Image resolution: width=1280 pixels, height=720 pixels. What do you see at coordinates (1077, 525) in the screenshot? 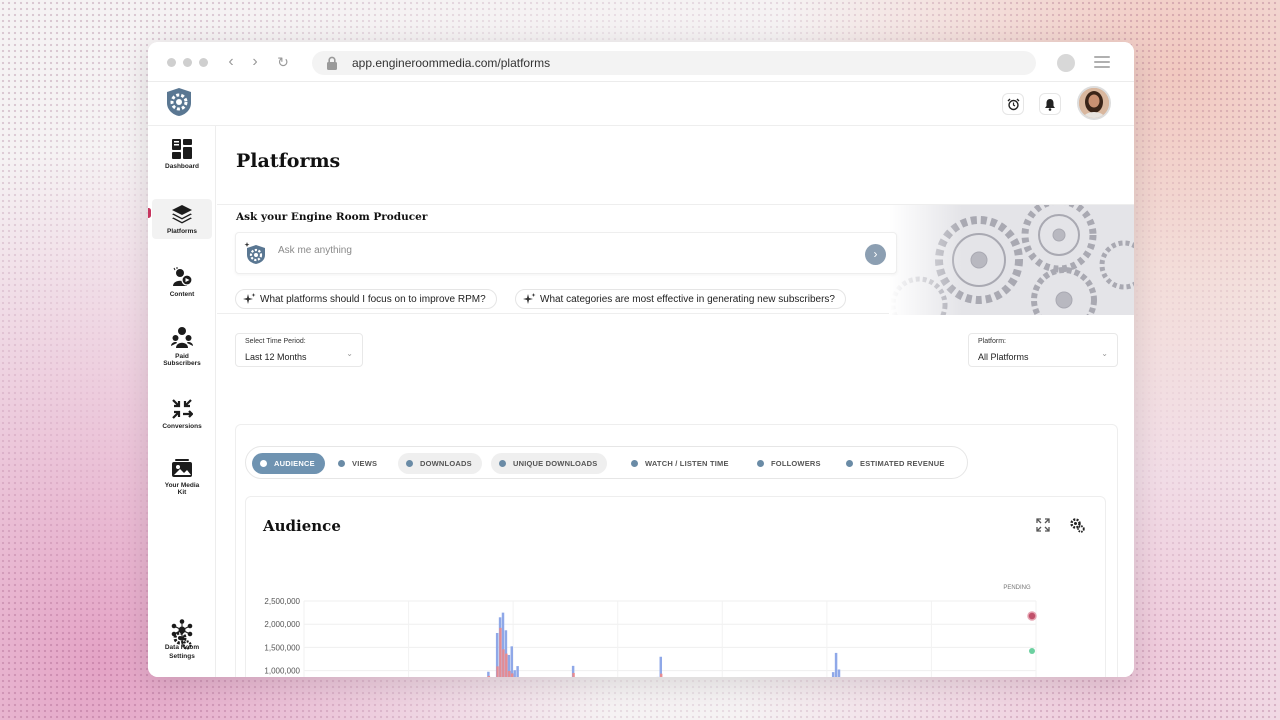
I see `chart-settings-icon` at bounding box center [1077, 525].